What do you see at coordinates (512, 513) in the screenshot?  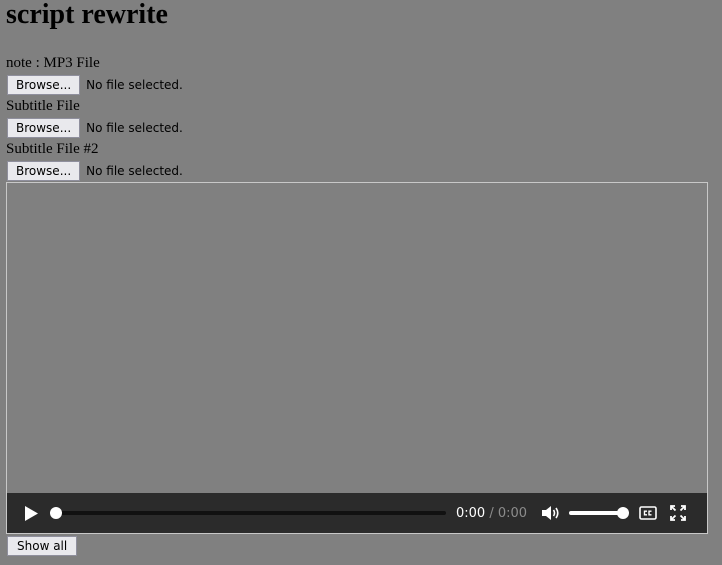 I see `duration: 0:00` at bounding box center [512, 513].